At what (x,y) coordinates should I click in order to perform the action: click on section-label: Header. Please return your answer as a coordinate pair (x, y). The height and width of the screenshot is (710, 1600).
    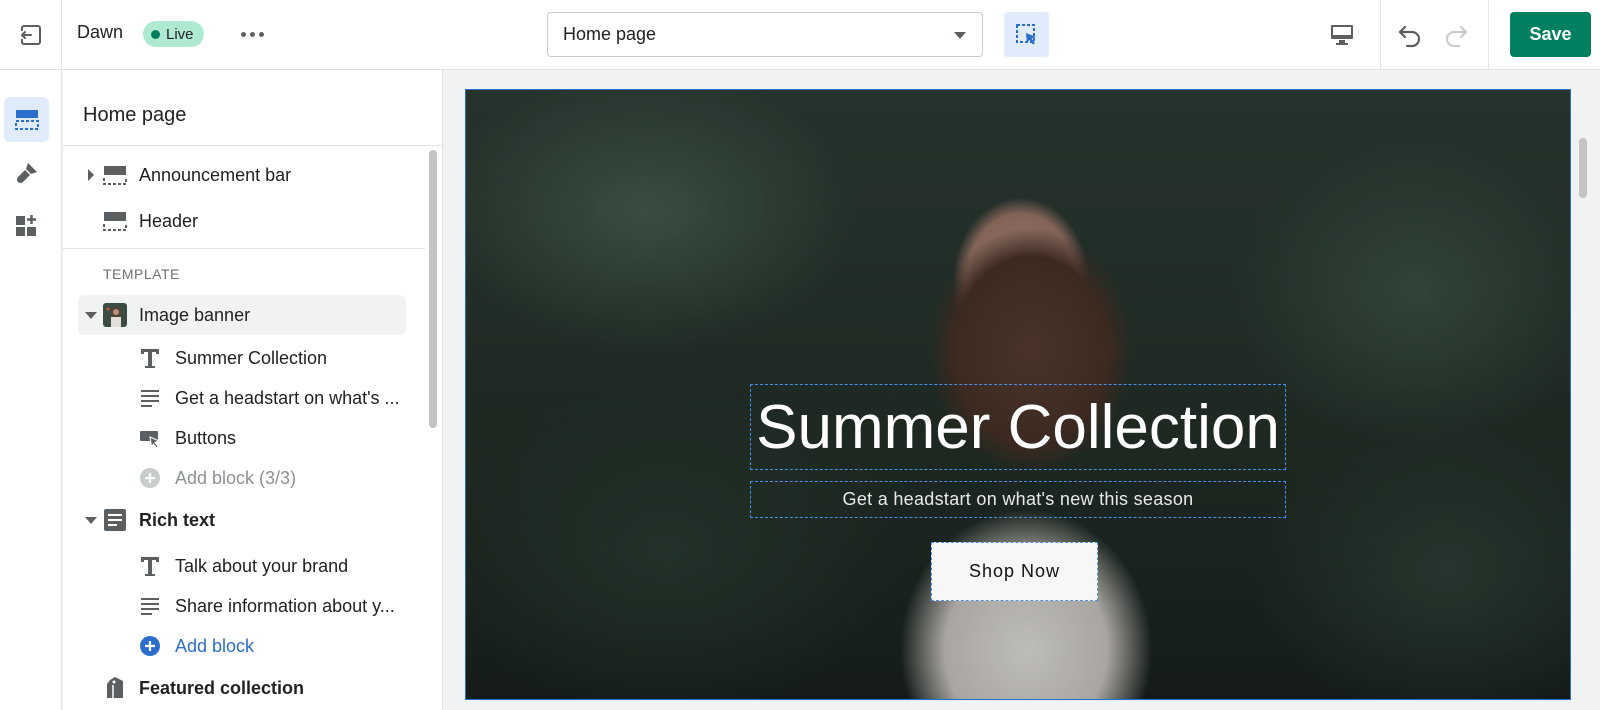
    Looking at the image, I should click on (169, 220).